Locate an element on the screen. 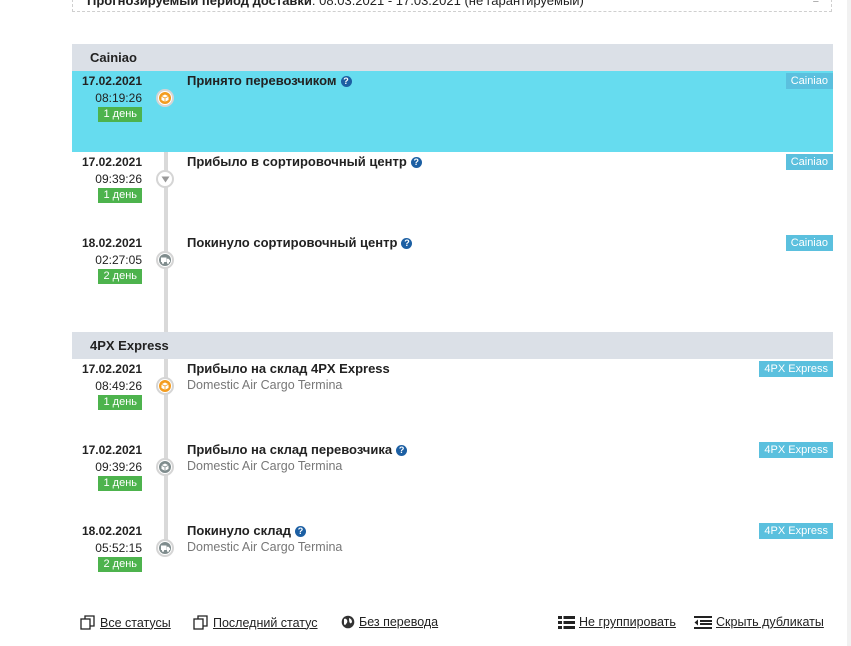 This screenshot has width=851, height=646. delivery-period-label: Прогнозируемый период доставки is located at coordinates (199, 4).